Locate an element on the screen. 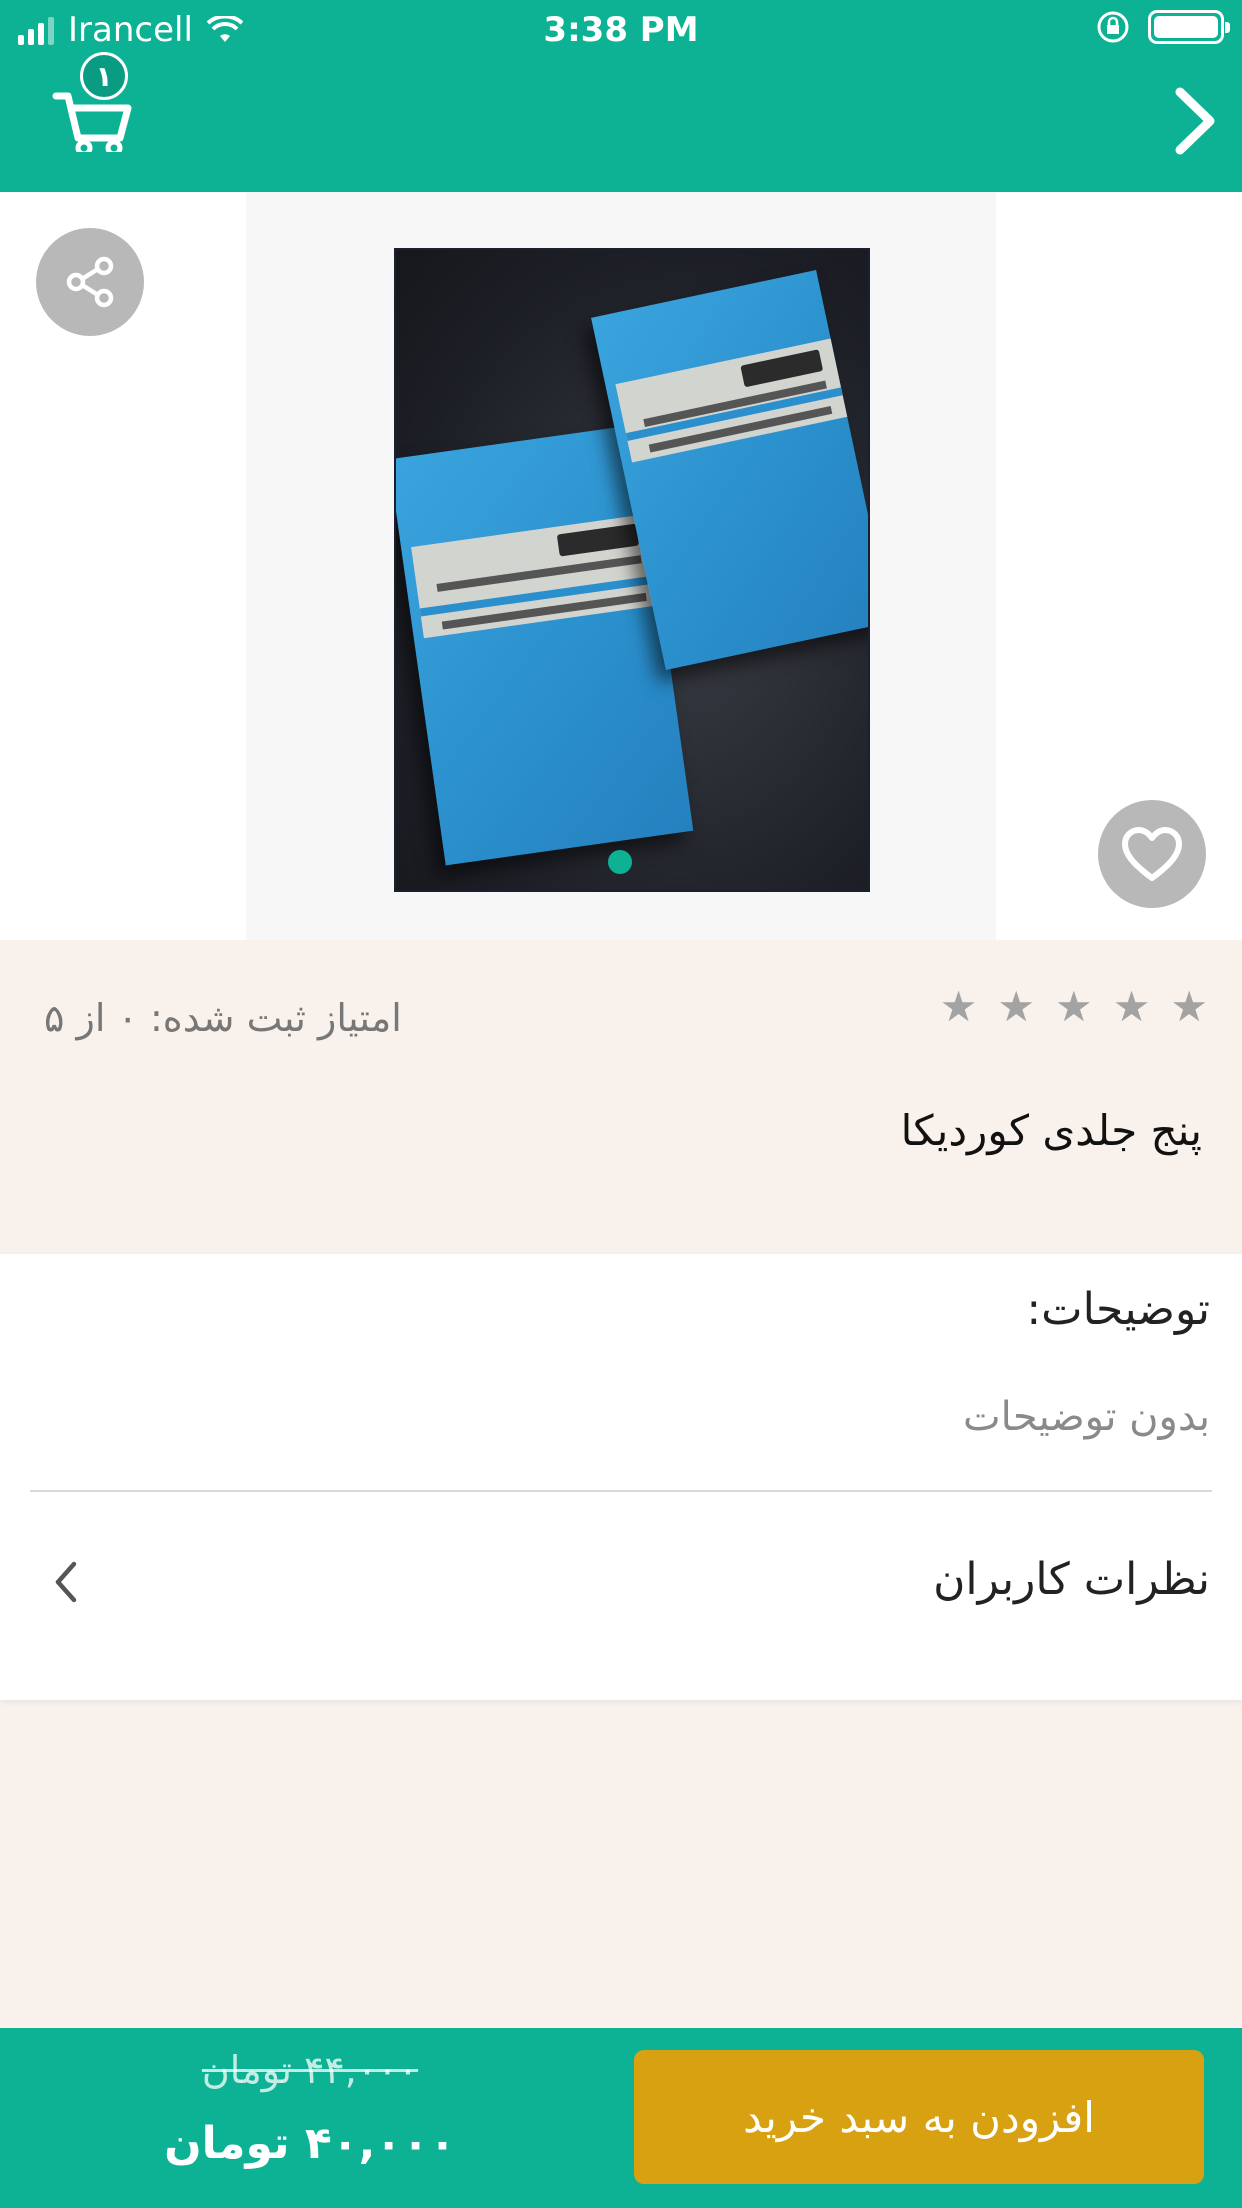 The image size is (1242, 2208). app-header: Irancell 3:38 PM ۱ is located at coordinates (621, 96).